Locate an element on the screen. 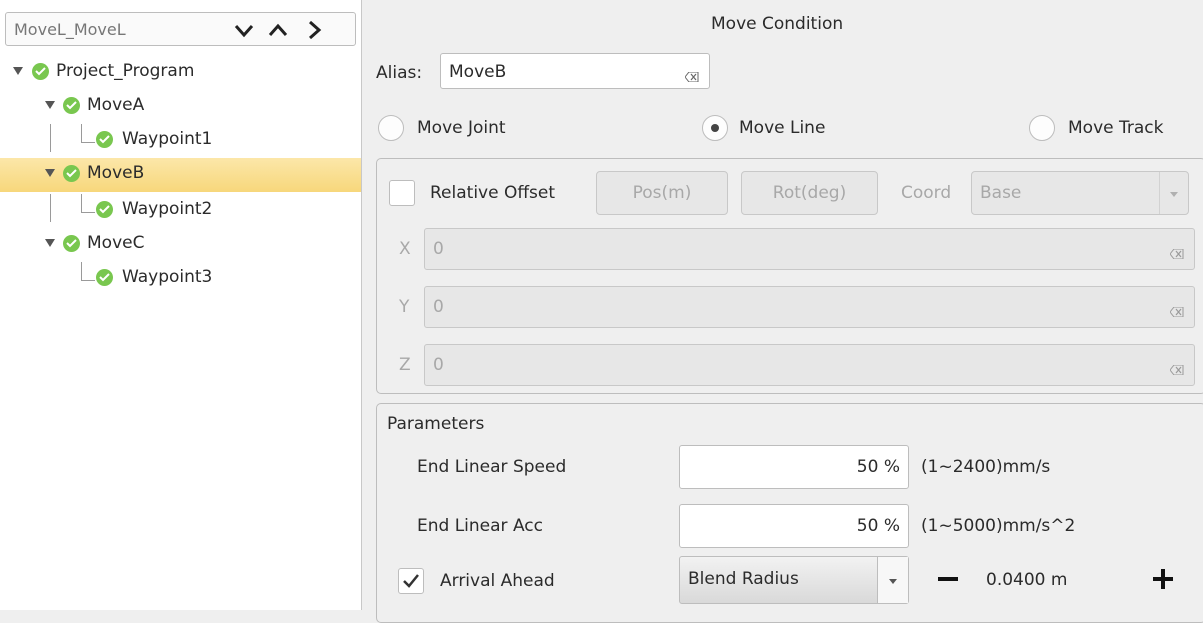 The width and height of the screenshot is (1203, 623). x-offset-input: 0 is located at coordinates (809, 249).